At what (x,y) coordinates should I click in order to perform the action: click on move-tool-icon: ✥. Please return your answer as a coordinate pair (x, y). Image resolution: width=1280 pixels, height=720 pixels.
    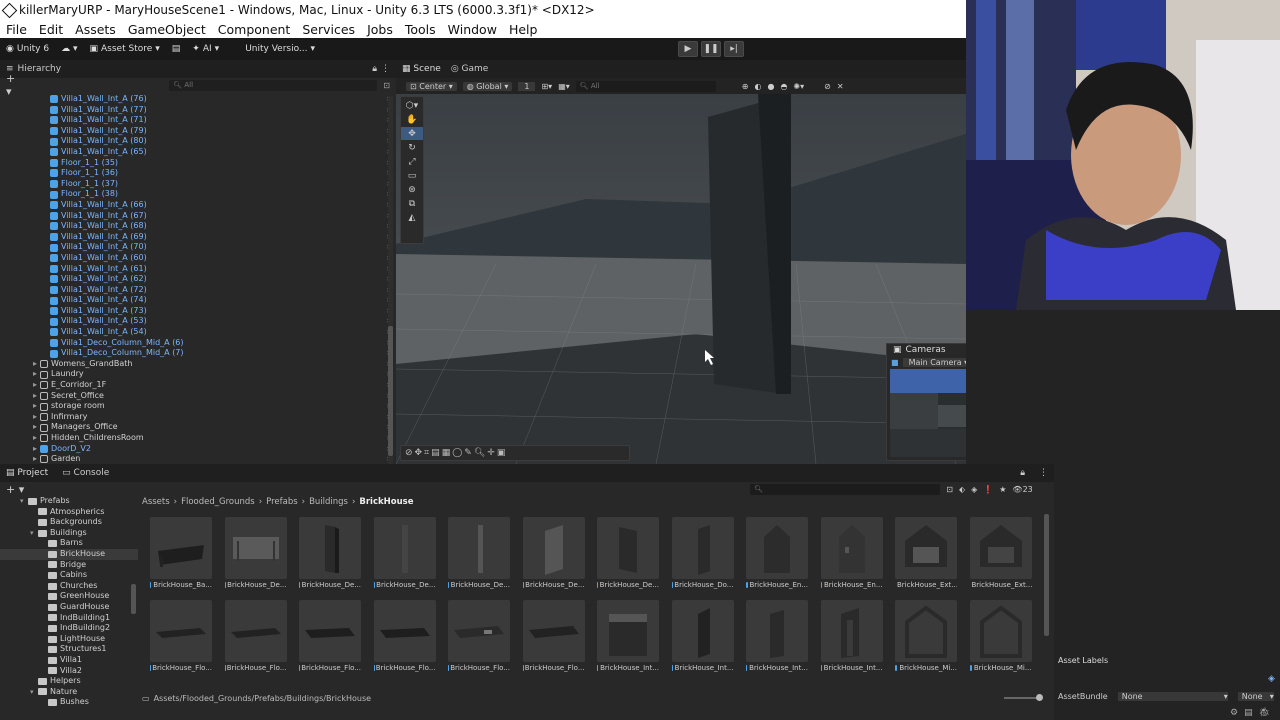
    Looking at the image, I should click on (412, 133).